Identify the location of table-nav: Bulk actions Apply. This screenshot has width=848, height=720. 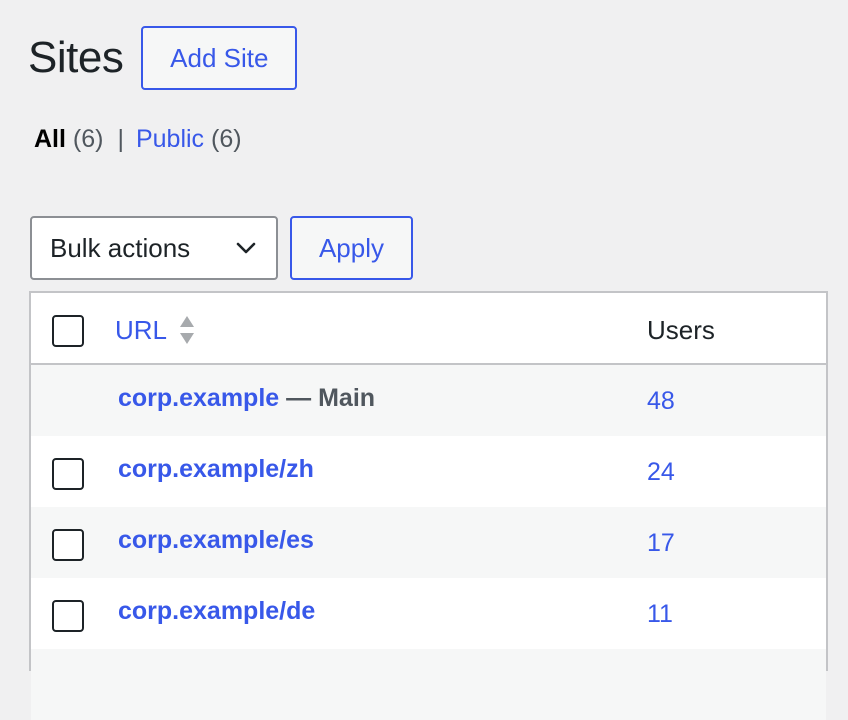
(221, 248).